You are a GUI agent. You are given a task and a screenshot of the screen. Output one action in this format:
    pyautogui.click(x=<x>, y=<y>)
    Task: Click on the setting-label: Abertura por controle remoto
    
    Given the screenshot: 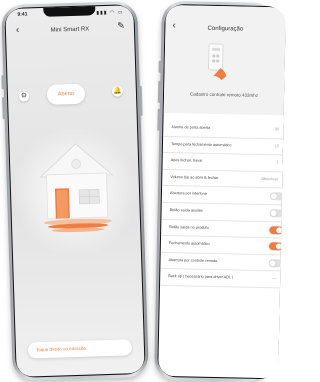 What is the action you would take?
    pyautogui.click(x=193, y=260)
    